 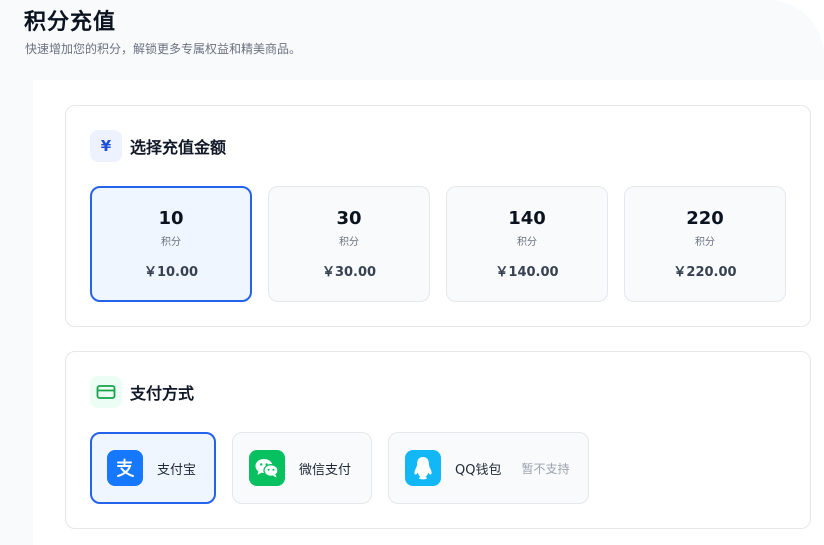 I want to click on amount-points: 220, so click(x=705, y=218).